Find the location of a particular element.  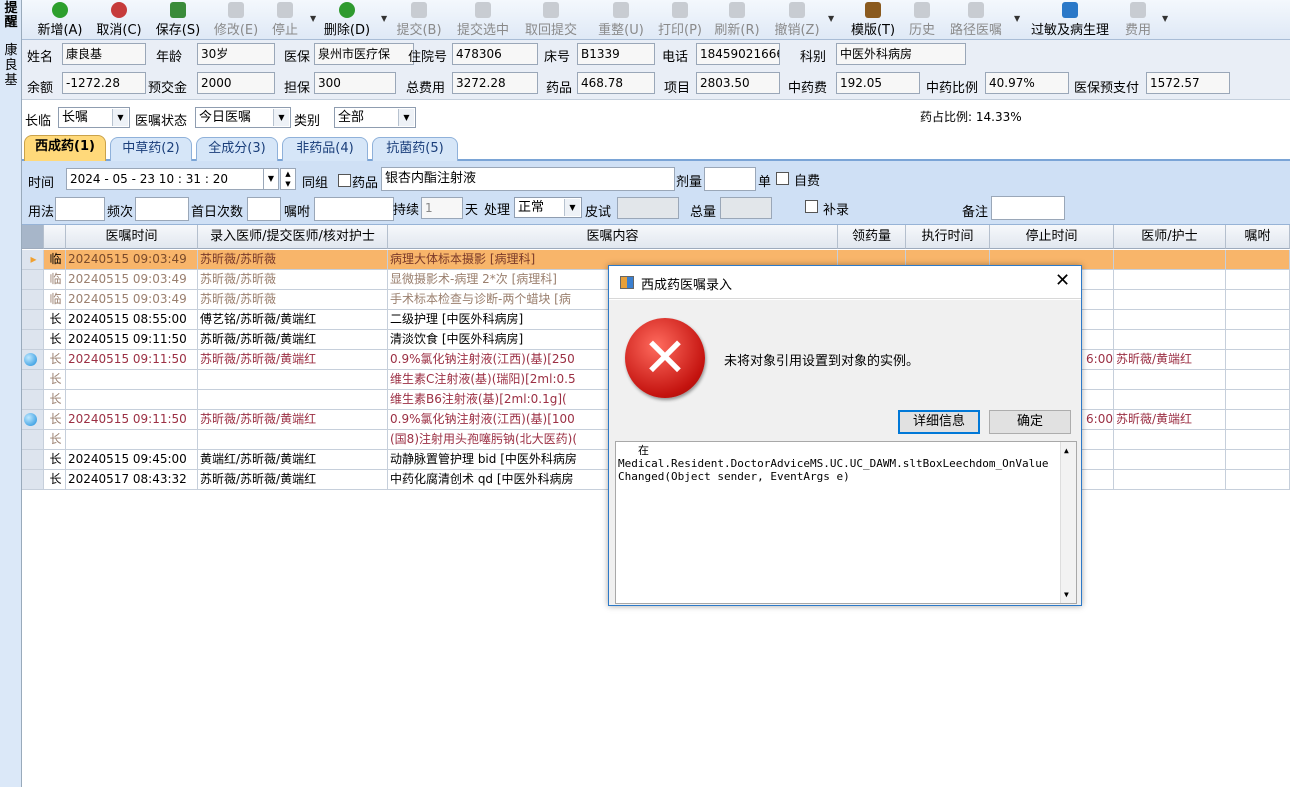

delete-dropdown-arrow: ▼ is located at coordinates (384, 18).